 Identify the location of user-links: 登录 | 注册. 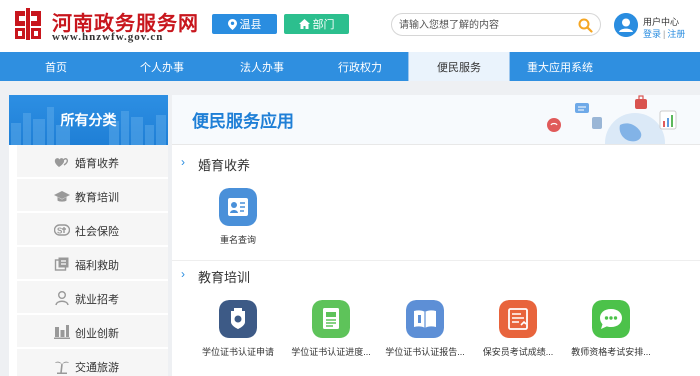
(664, 33).